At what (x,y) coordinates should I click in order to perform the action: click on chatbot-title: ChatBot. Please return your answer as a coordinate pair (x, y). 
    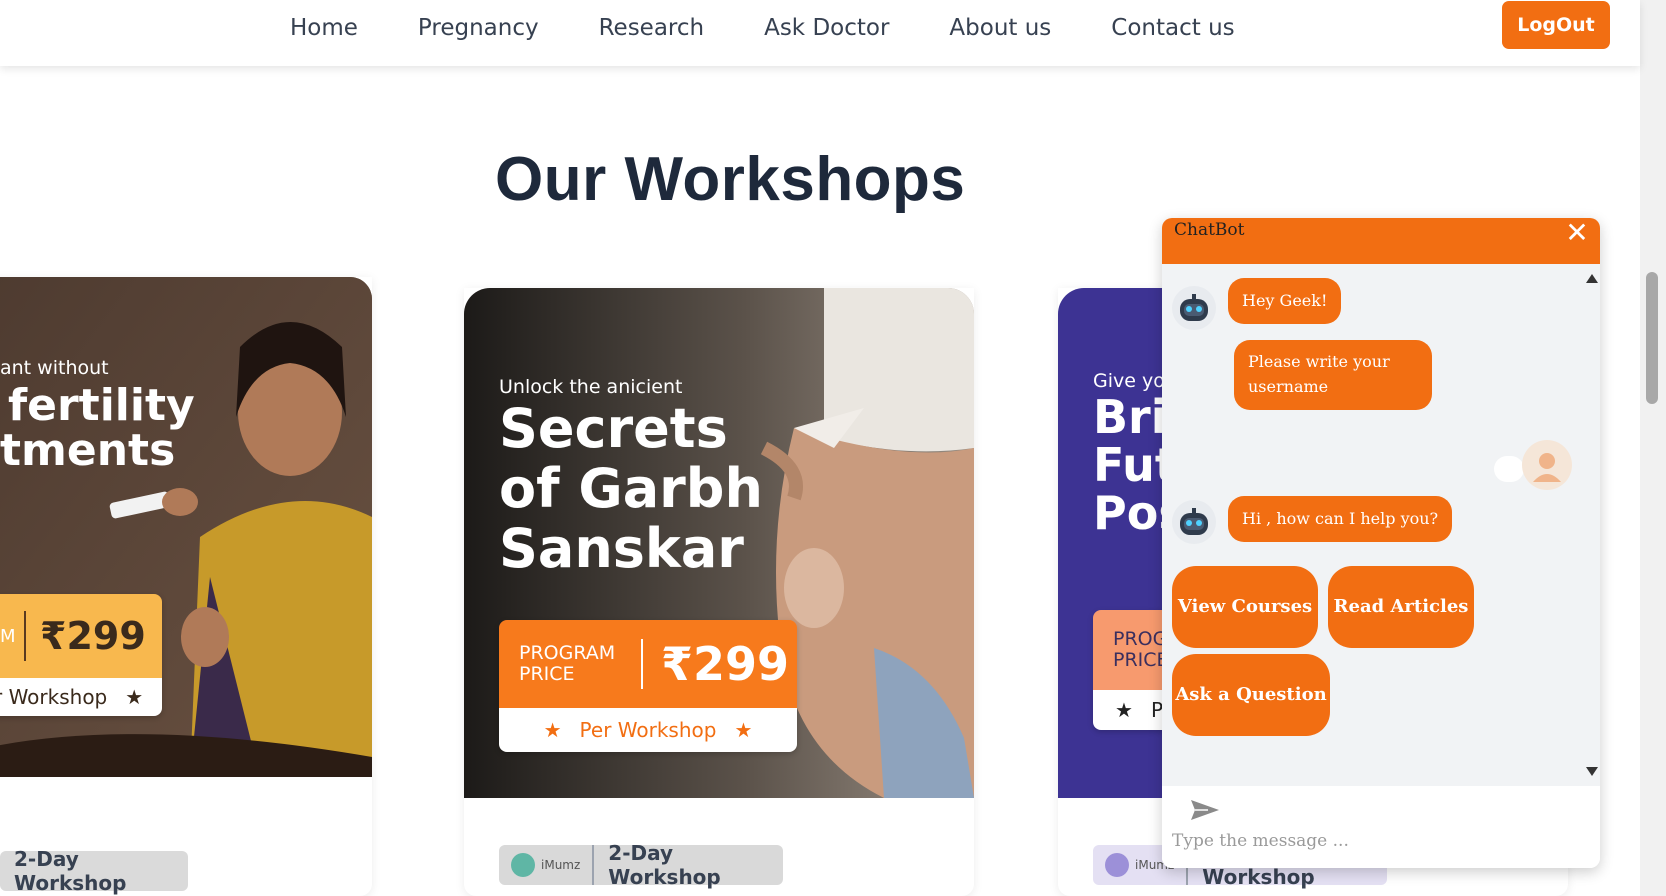
    Looking at the image, I should click on (1209, 230).